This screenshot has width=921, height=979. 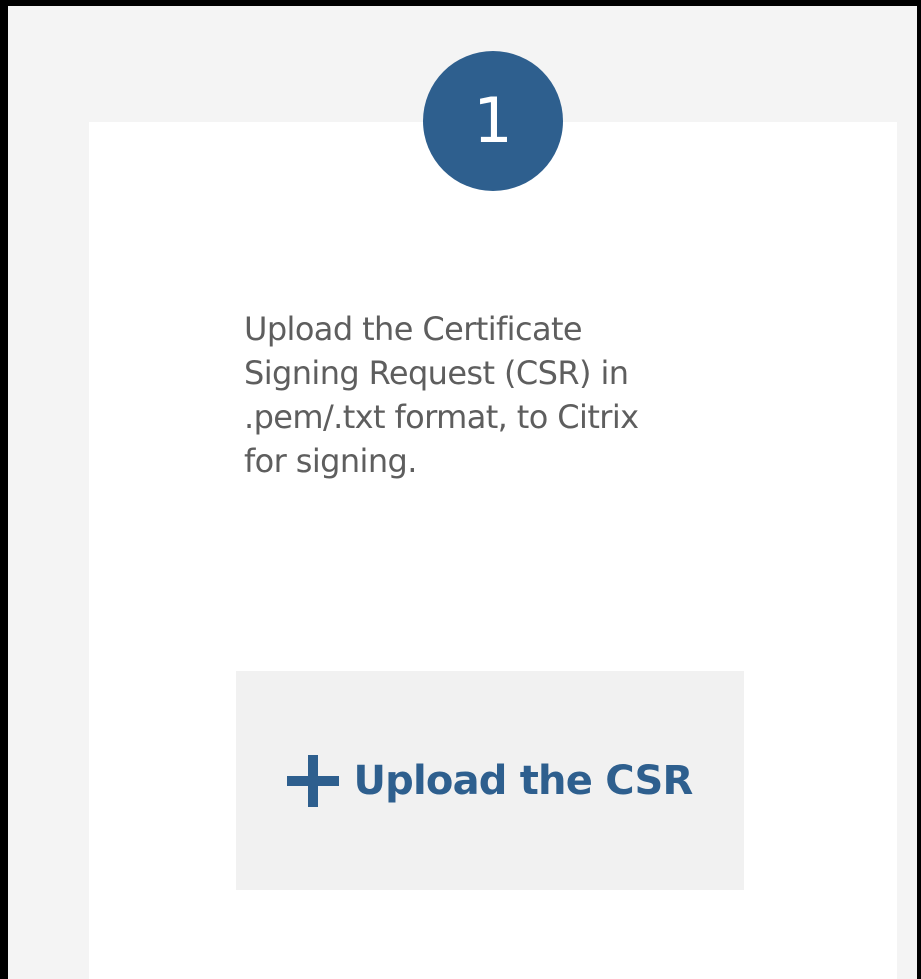 What do you see at coordinates (493, 121) in the screenshot?
I see `step-number-badge: 1` at bounding box center [493, 121].